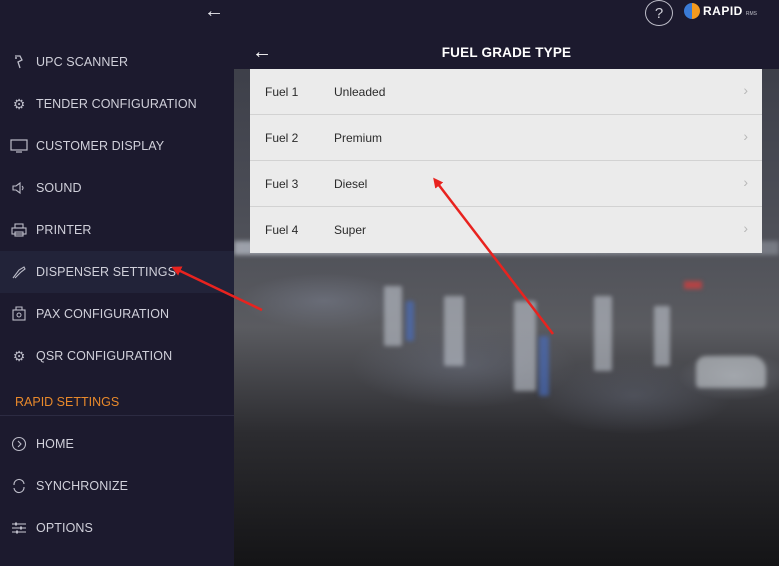  I want to click on scanner-icon, so click(19, 62).